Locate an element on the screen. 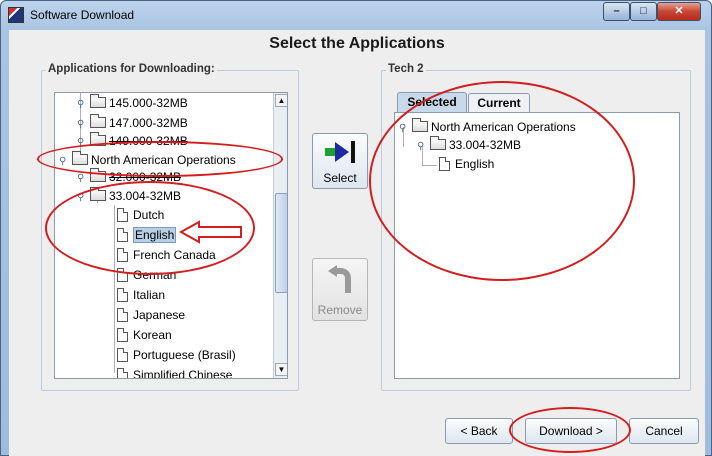 The image size is (712, 456). tree-node-dutch: Dutch is located at coordinates (140, 215).